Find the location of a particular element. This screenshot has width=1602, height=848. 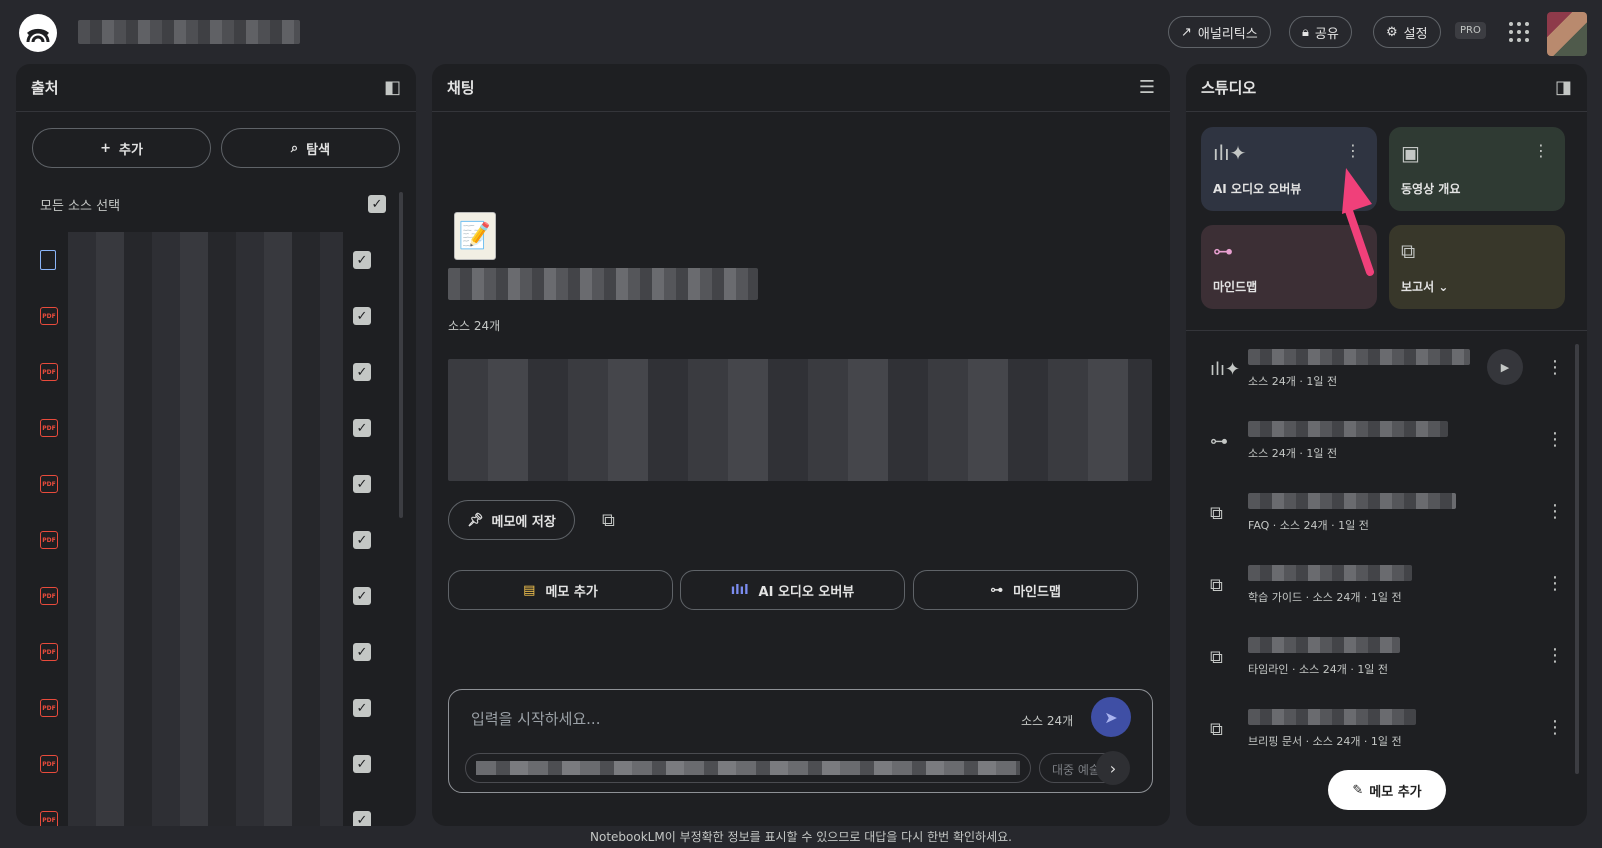

studio-output-item: ⊶ 소스 24개 · 1일 전 ⋮ is located at coordinates (1386, 445).